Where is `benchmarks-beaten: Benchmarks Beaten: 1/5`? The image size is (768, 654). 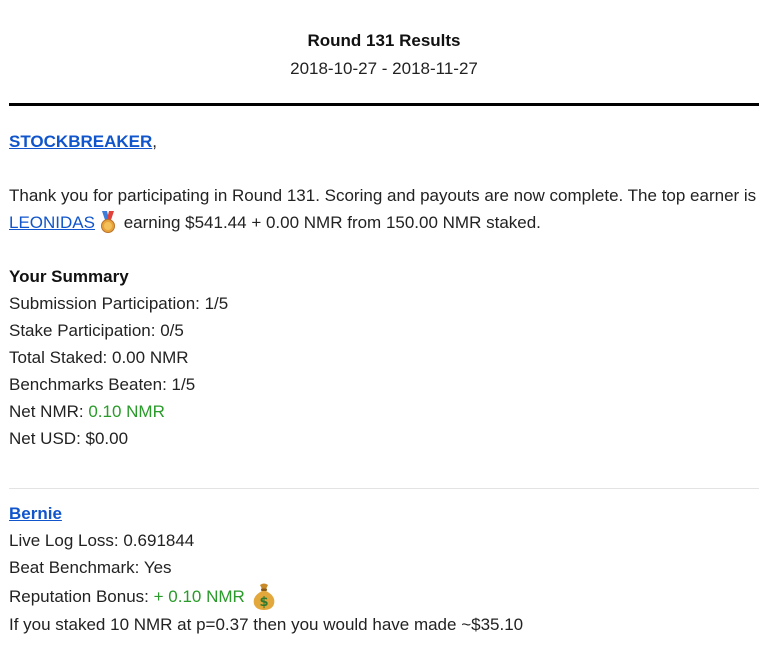 benchmarks-beaten: Benchmarks Beaten: 1/5 is located at coordinates (102, 384).